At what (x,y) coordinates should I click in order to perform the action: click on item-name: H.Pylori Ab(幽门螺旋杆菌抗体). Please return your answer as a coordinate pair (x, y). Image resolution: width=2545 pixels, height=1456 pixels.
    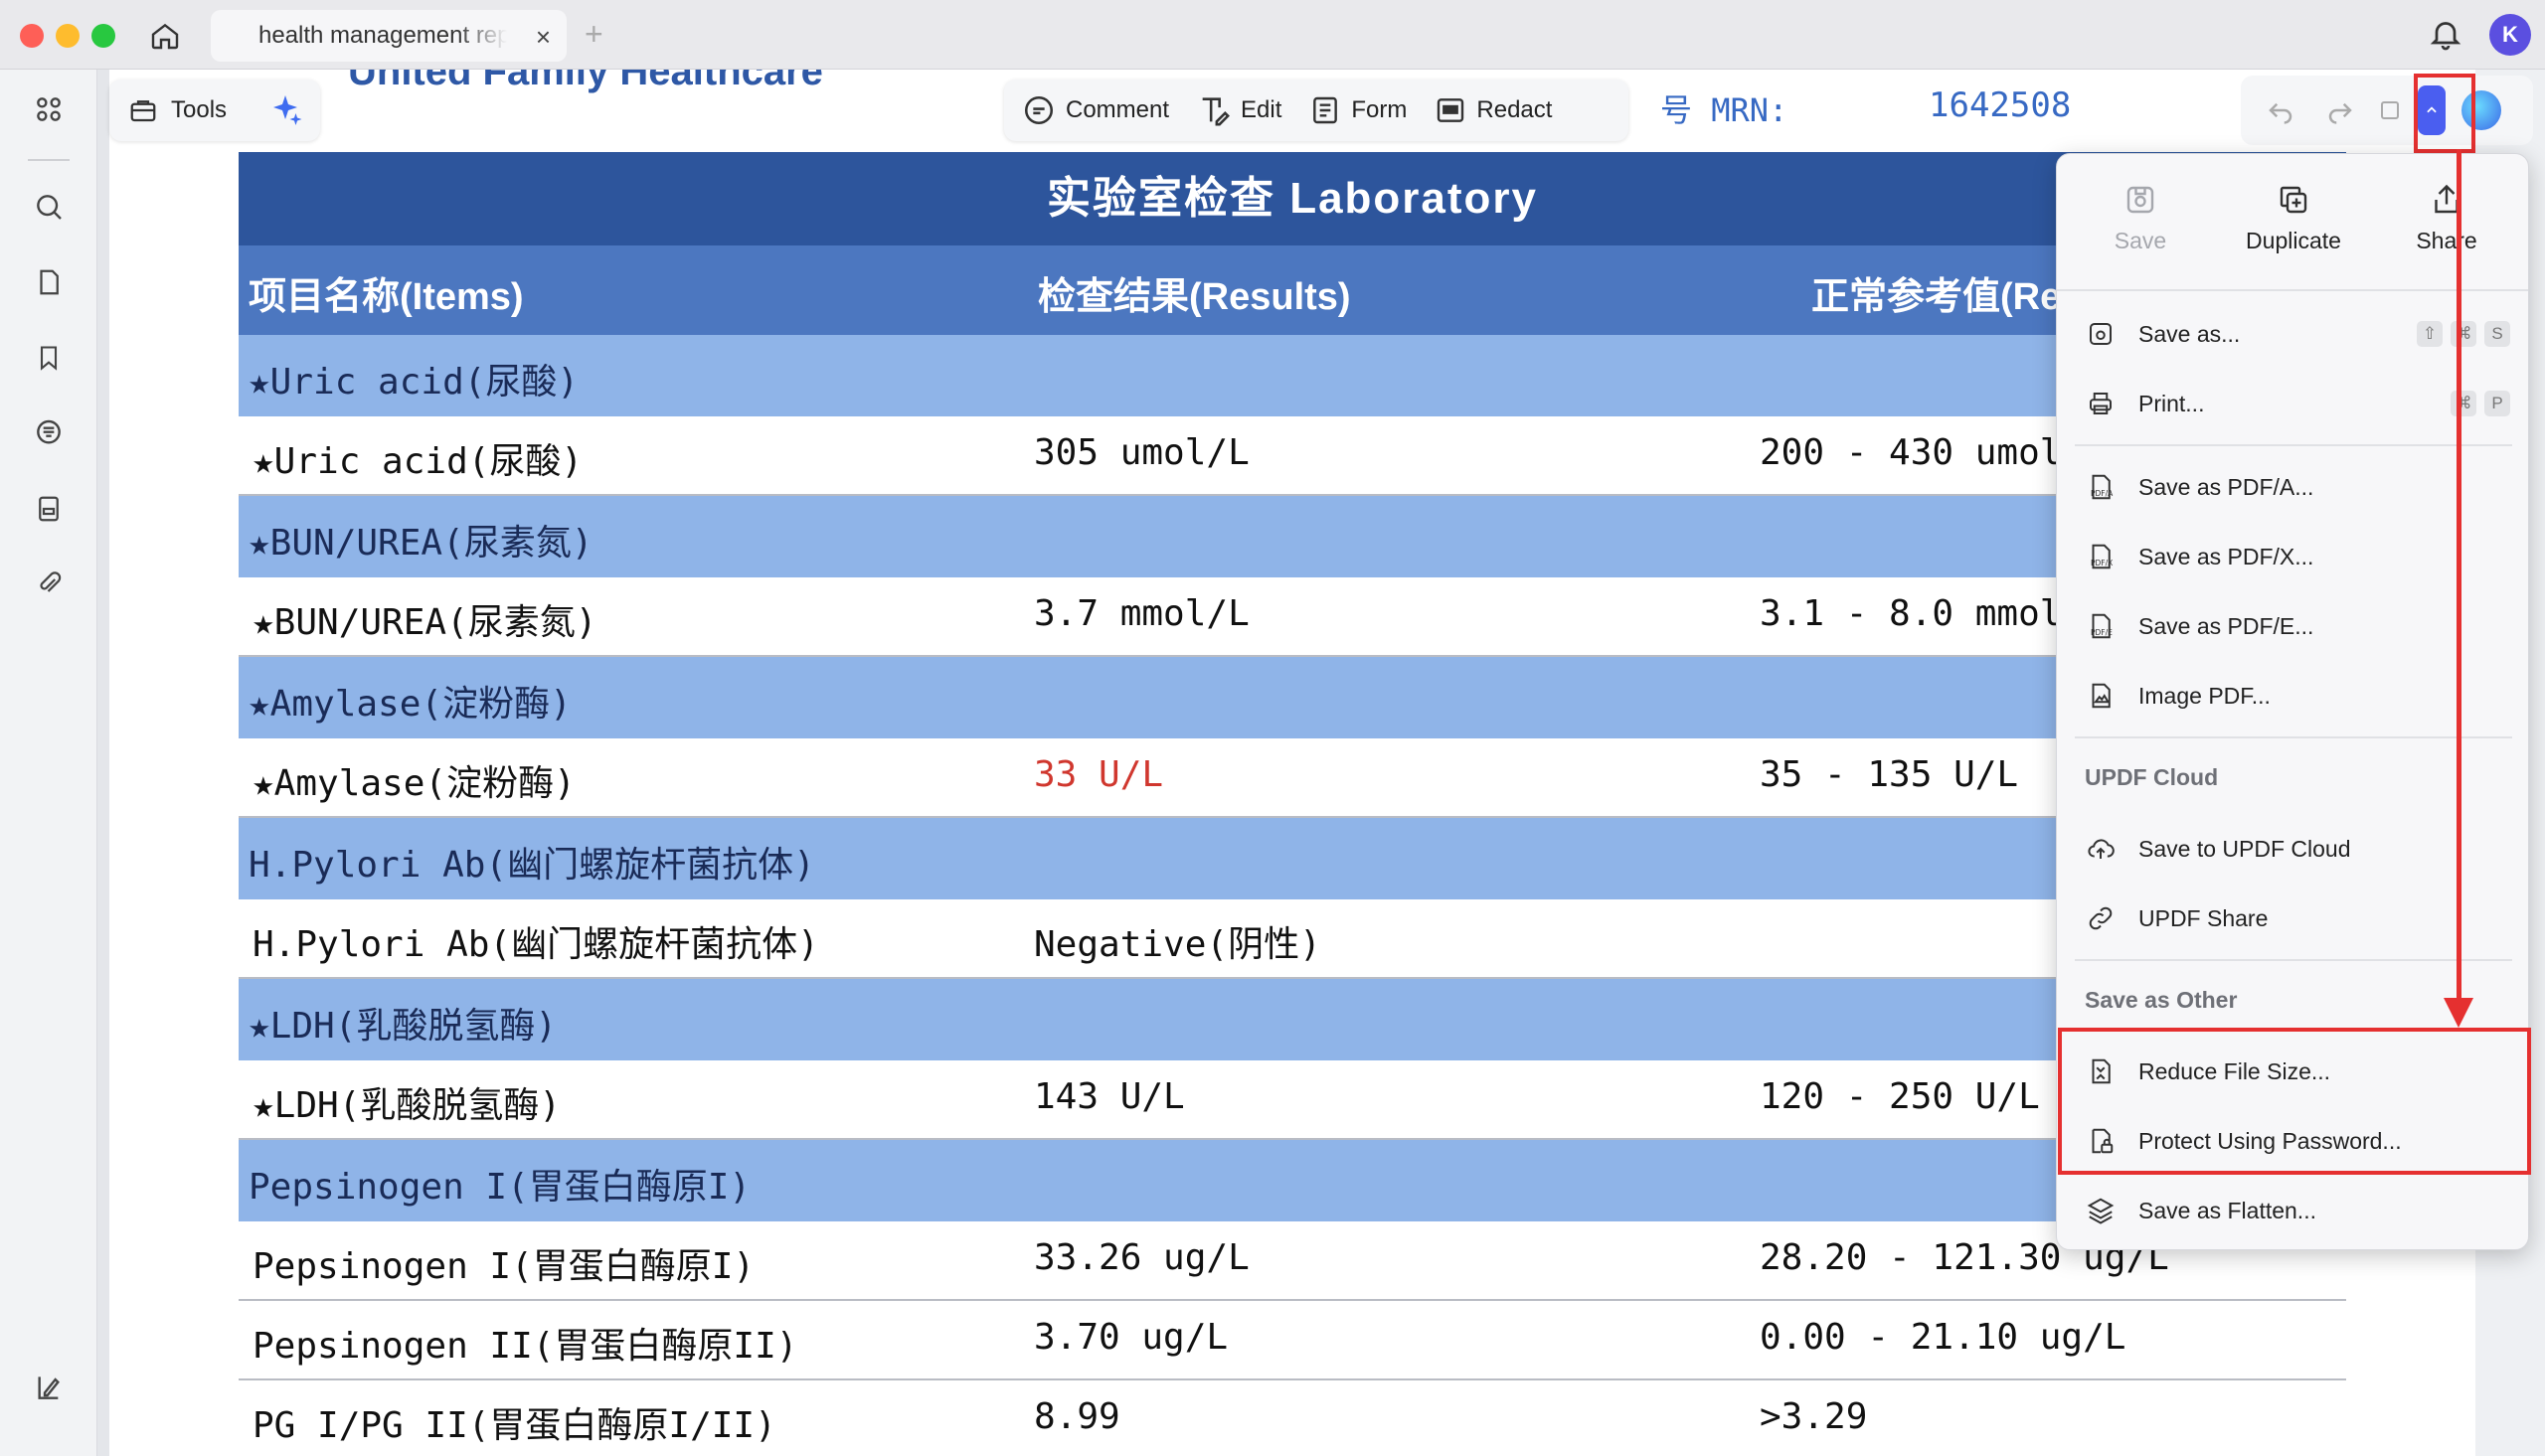
    Looking at the image, I should click on (536, 944).